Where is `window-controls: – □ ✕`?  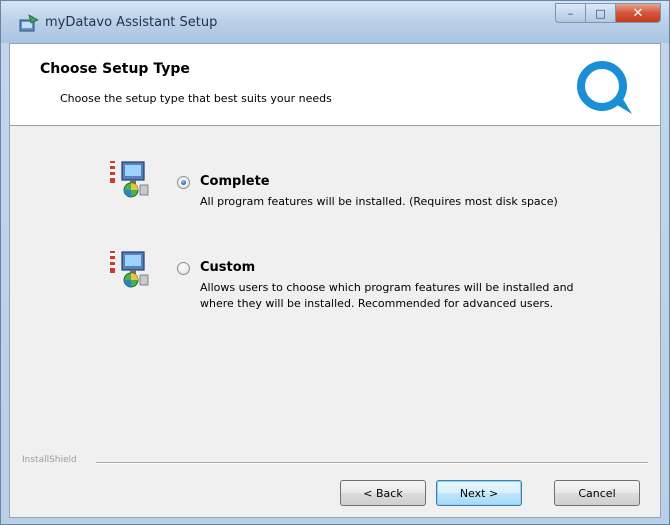 window-controls: – □ ✕ is located at coordinates (608, 14).